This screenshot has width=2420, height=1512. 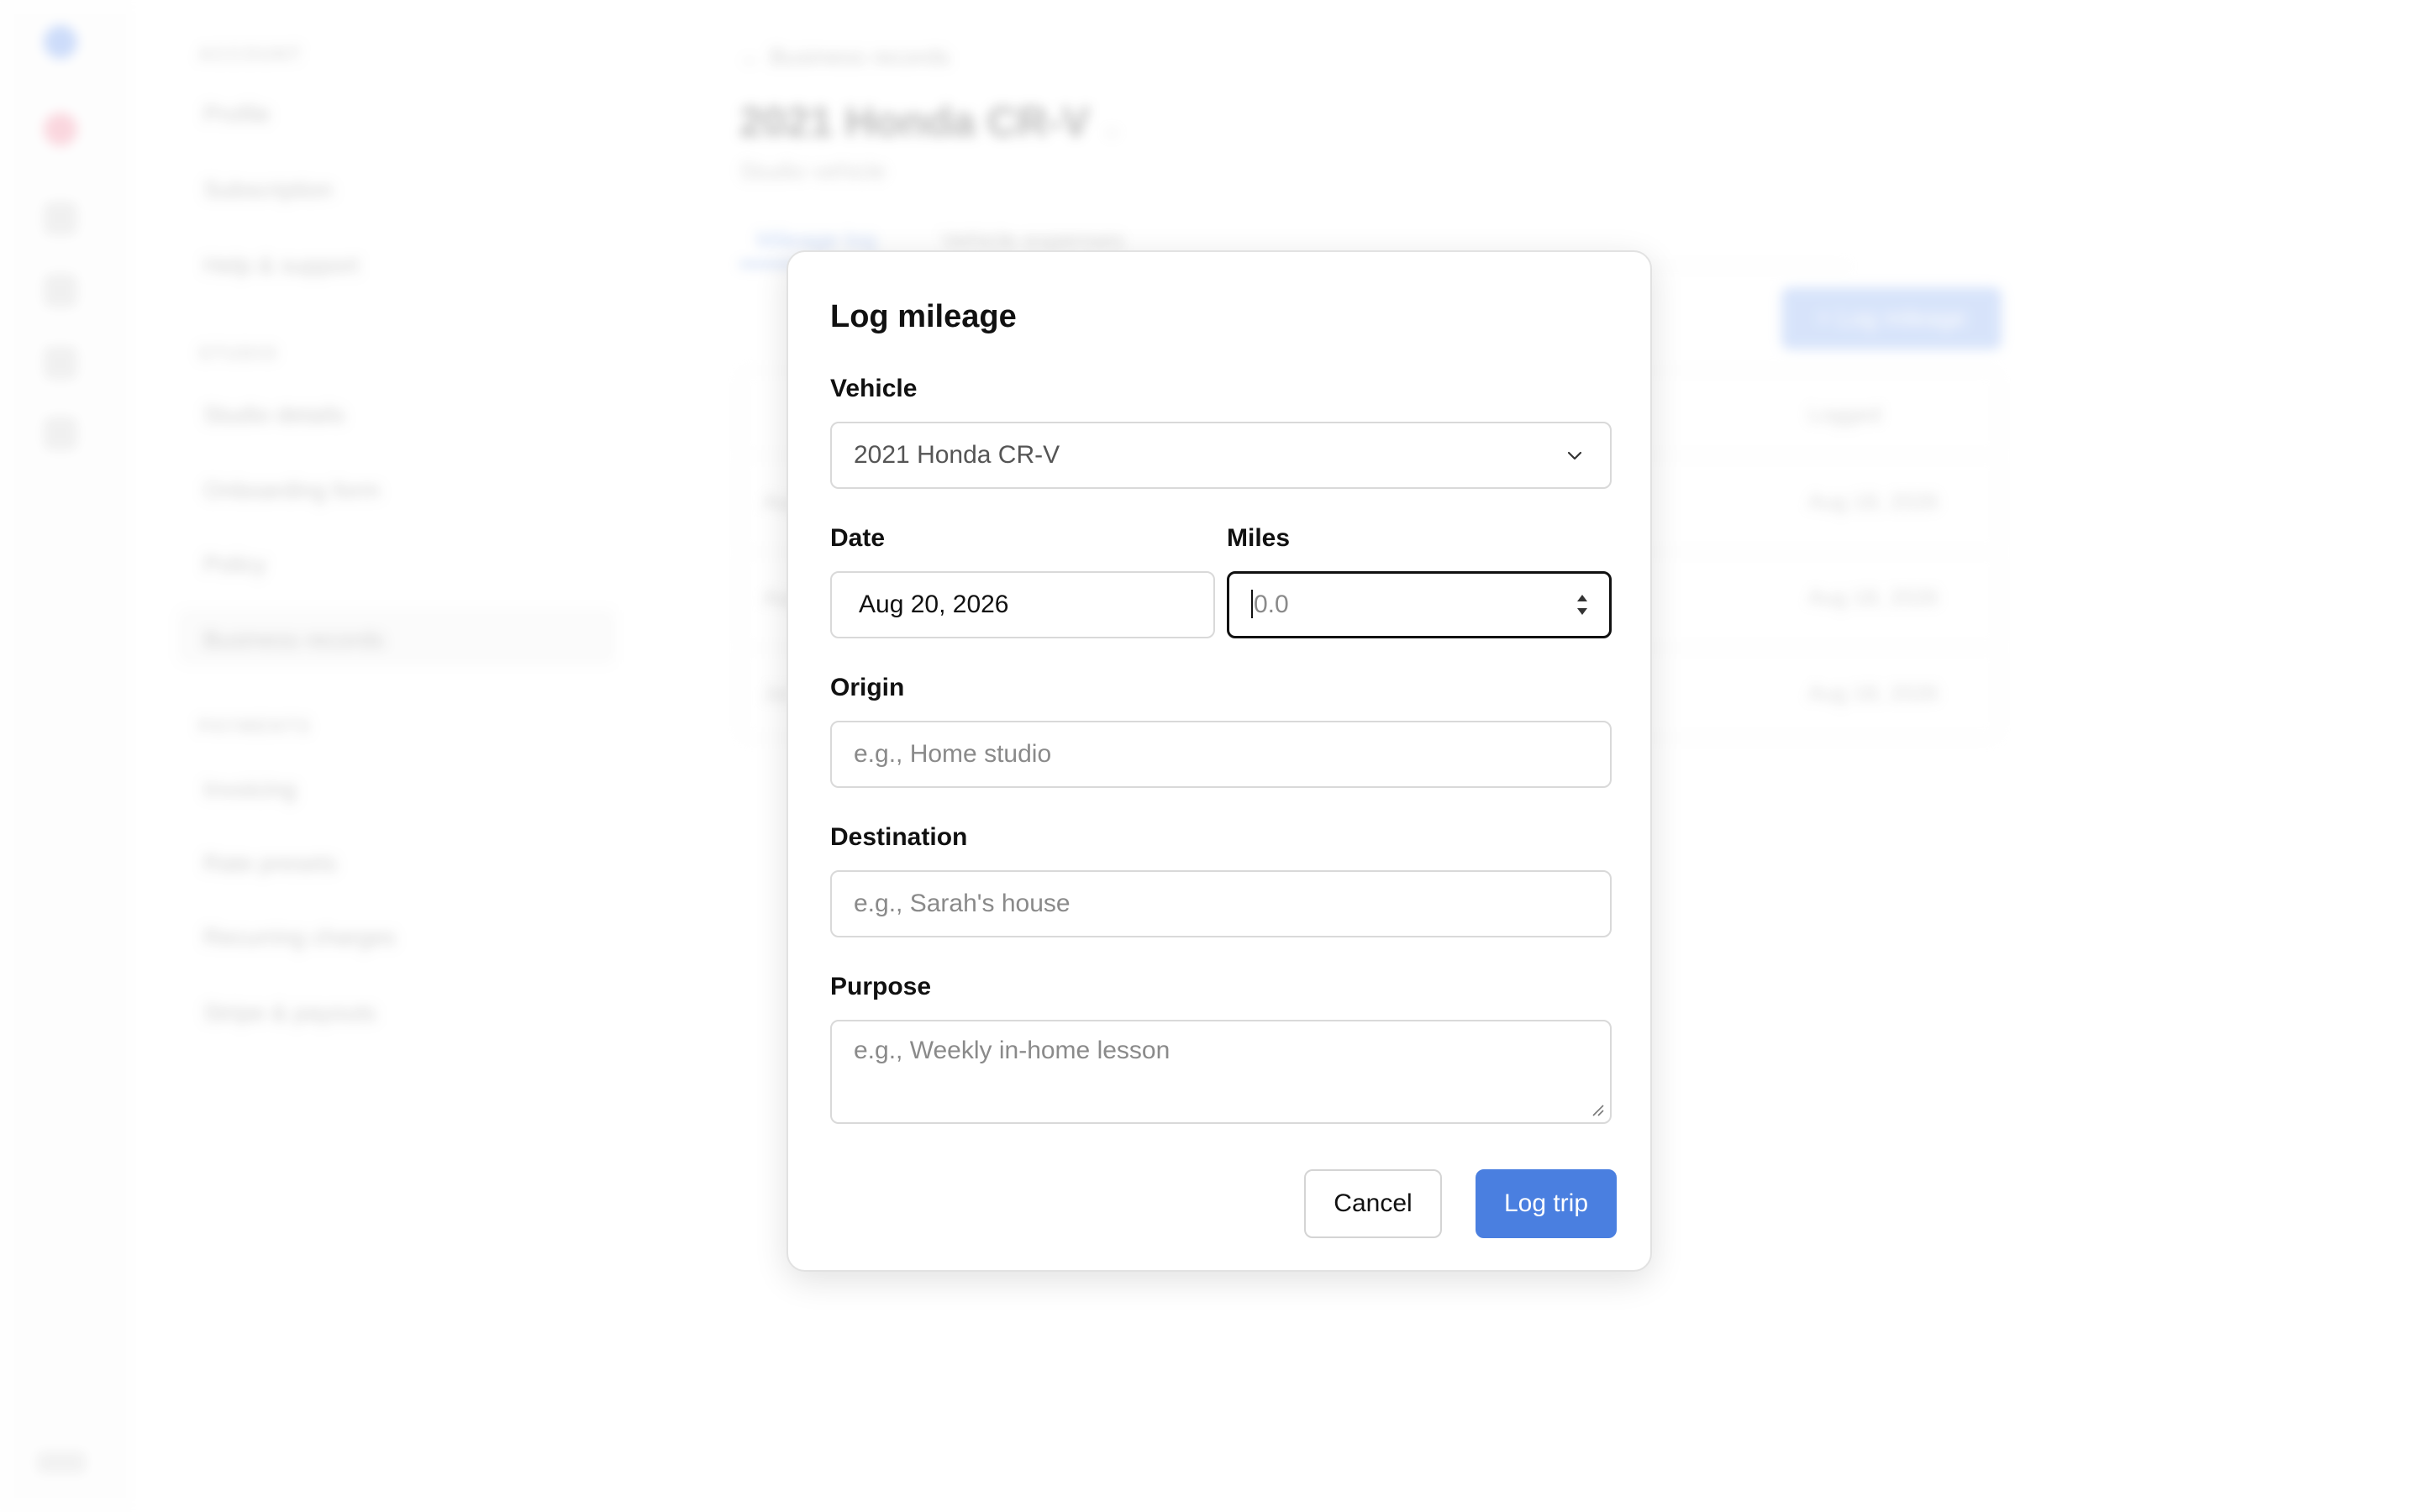 What do you see at coordinates (1574, 455) in the screenshot?
I see `chevron-down-icon` at bounding box center [1574, 455].